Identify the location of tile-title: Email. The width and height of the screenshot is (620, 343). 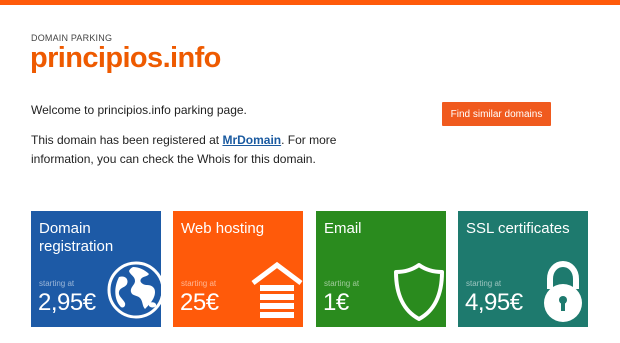
(343, 228).